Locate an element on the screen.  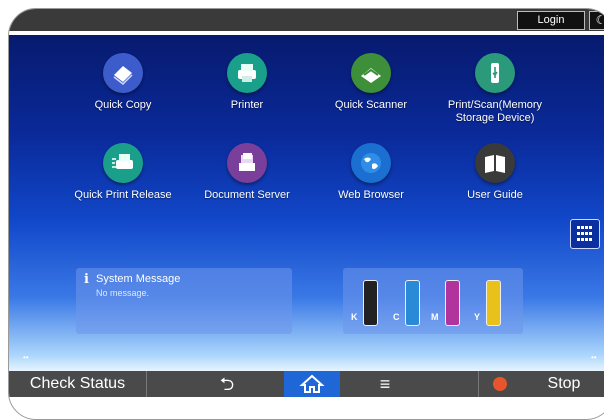
app-label: Quick Print Release is located at coordinates (123, 195).